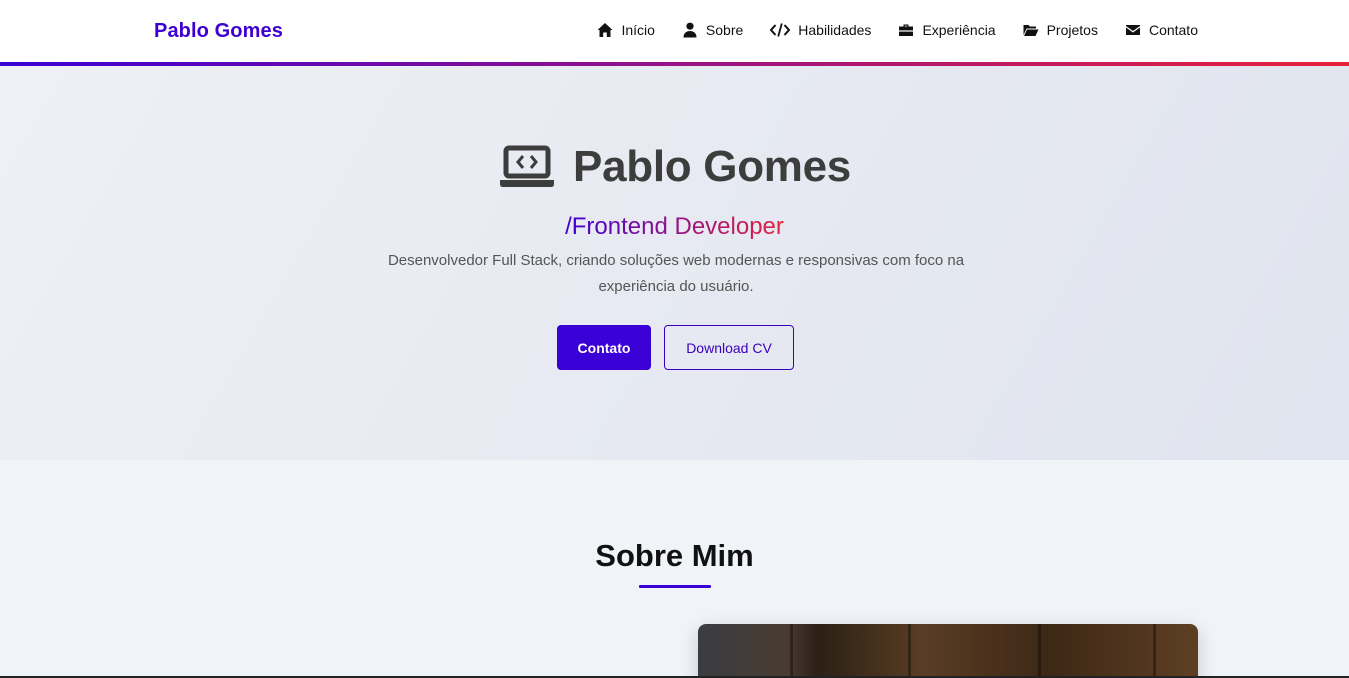  Describe the element at coordinates (690, 30) in the screenshot. I see `user-icon` at that location.